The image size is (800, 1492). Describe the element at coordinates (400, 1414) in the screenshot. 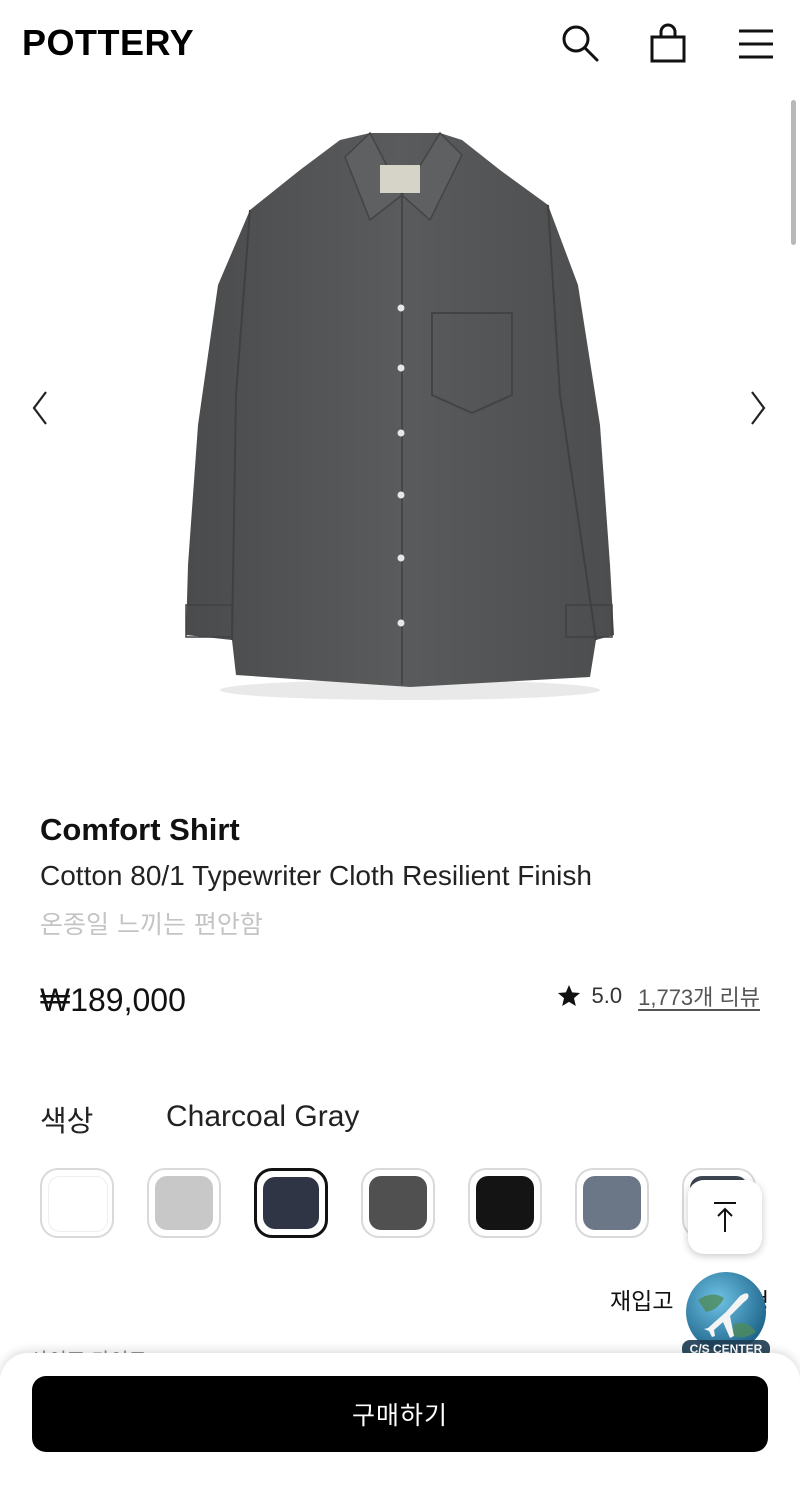

I see `buy-button: 구매하기` at that location.